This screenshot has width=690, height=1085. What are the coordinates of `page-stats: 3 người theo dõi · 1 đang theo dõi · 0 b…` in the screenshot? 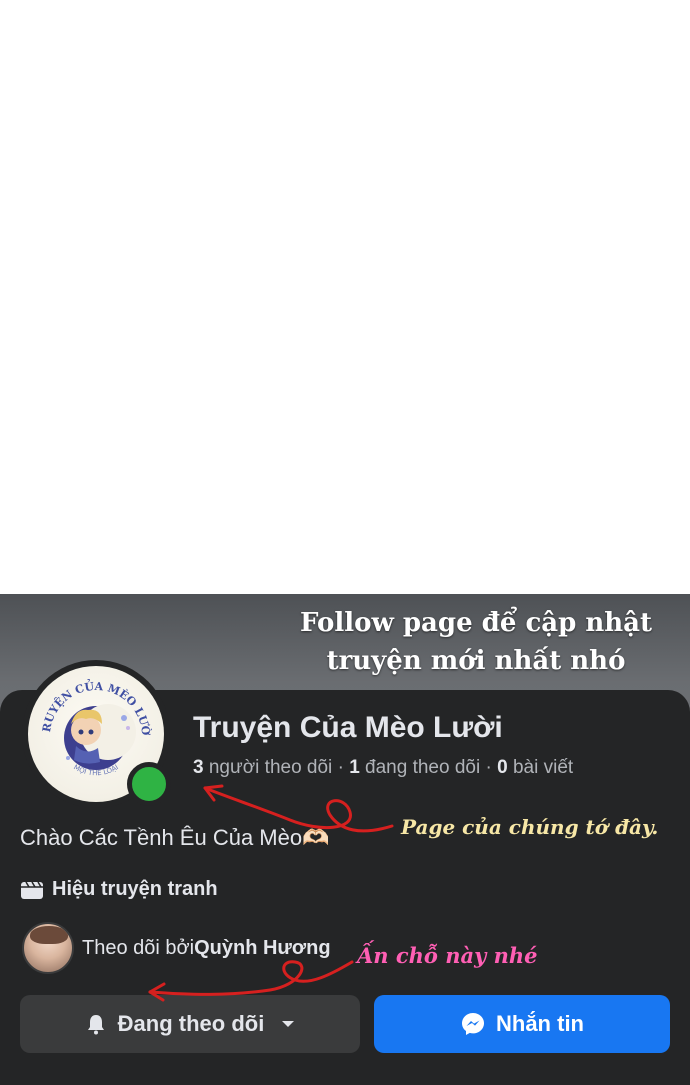 It's located at (383, 768).